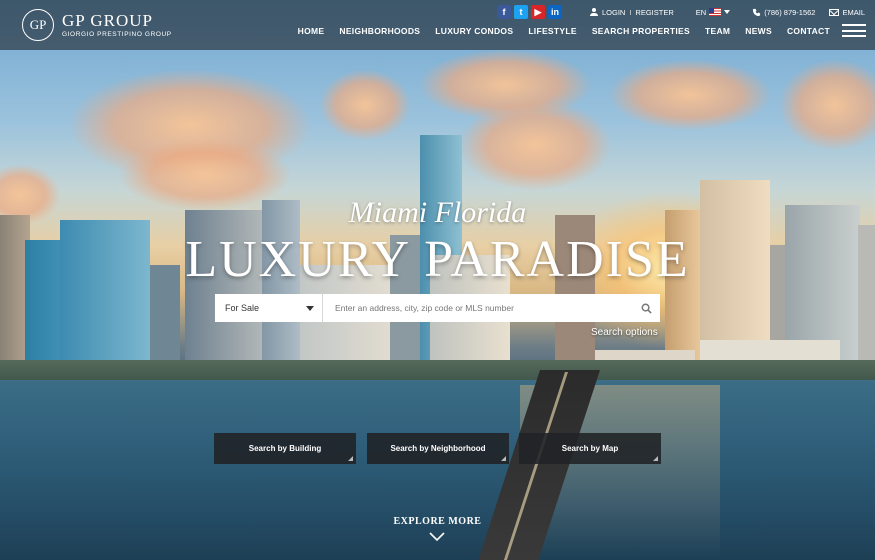  Describe the element at coordinates (717, 31) in the screenshot. I see `nav-team: TEAM` at that location.